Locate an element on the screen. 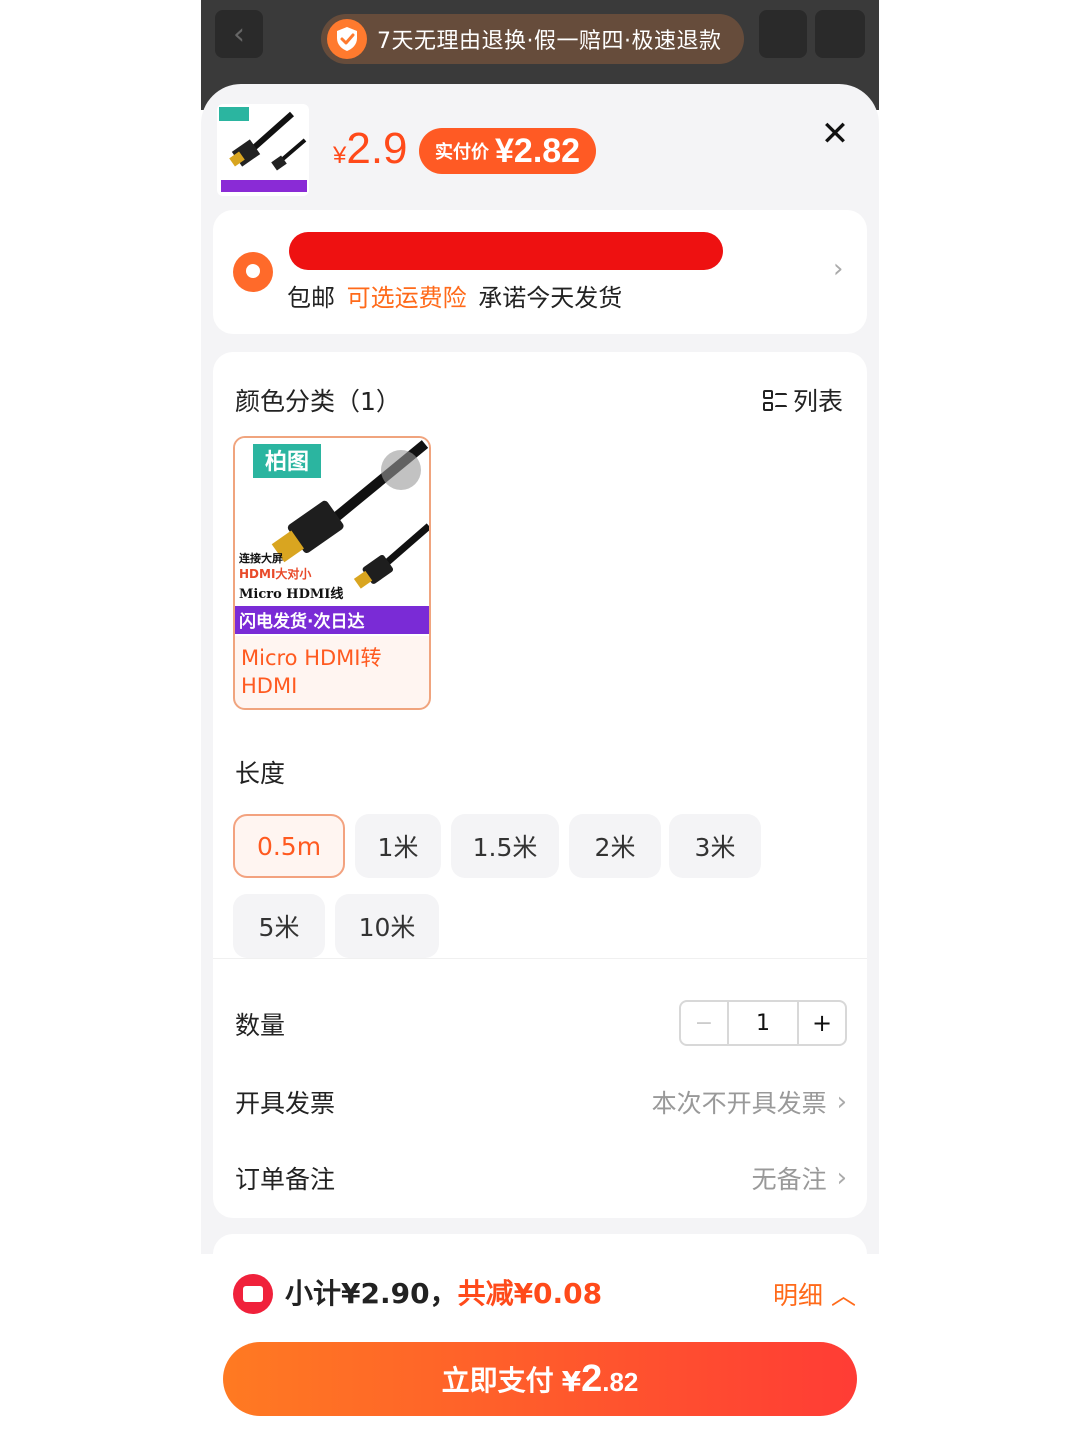 This screenshot has height=1440, width=1080. chevron-up-icon: ︿ is located at coordinates (843, 1295).